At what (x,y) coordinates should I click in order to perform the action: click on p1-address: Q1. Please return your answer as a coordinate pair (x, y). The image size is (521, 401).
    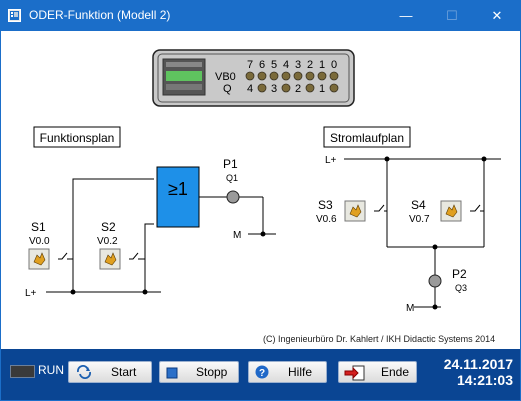
    Looking at the image, I should click on (232, 178).